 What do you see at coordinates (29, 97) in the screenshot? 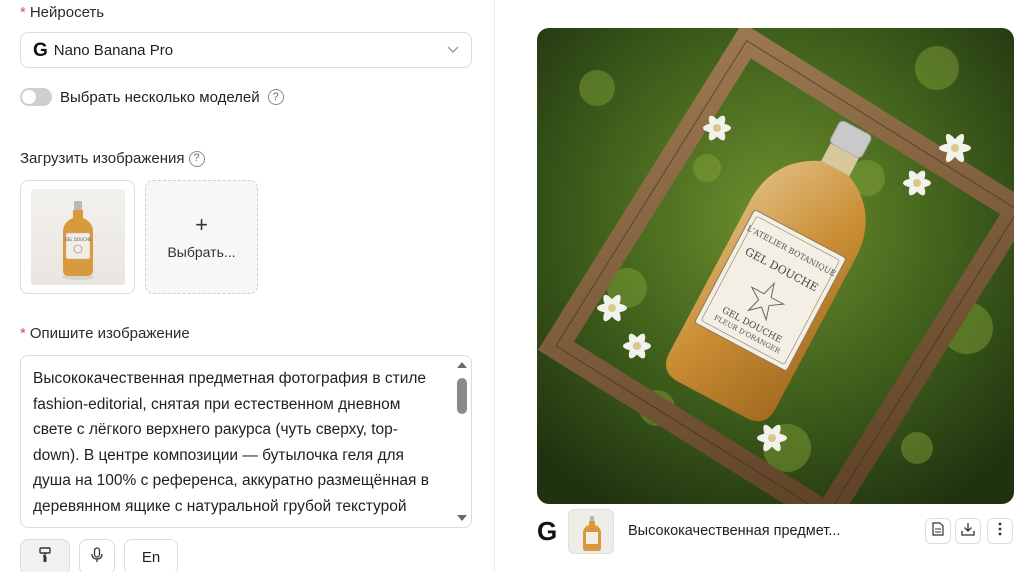
I see `toggle-knob` at bounding box center [29, 97].